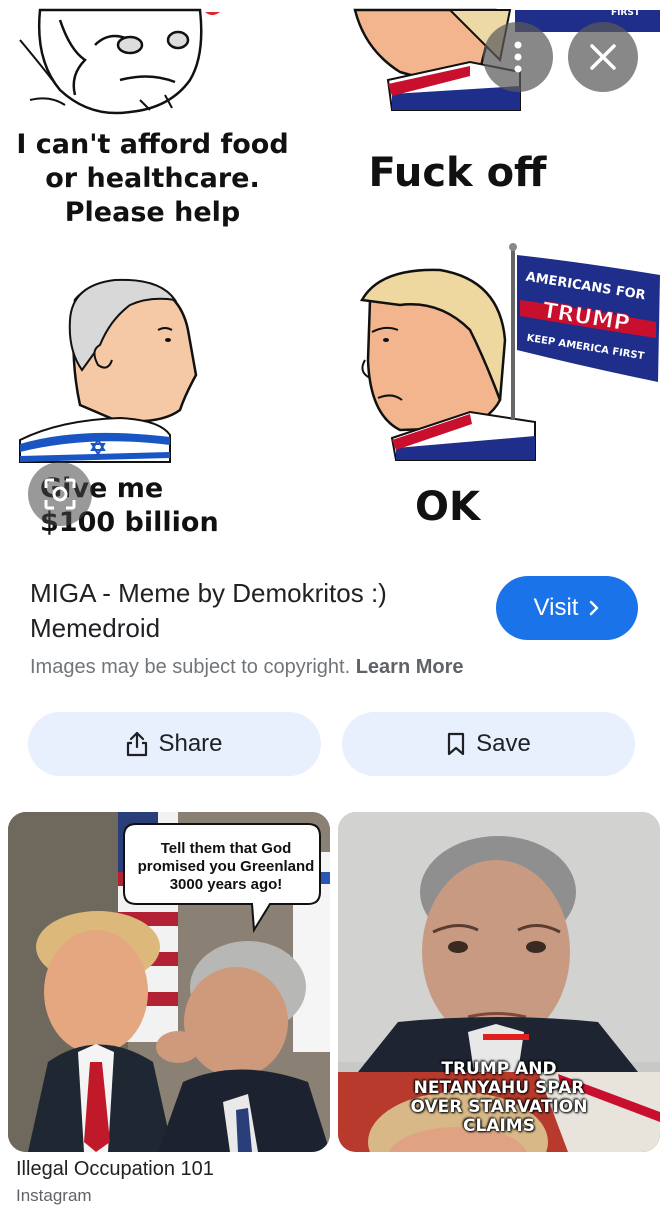 The width and height of the screenshot is (667, 1206). Describe the element at coordinates (499, 1088) in the screenshot. I see `headline-line-2: NETANYAHU SPAR` at that location.